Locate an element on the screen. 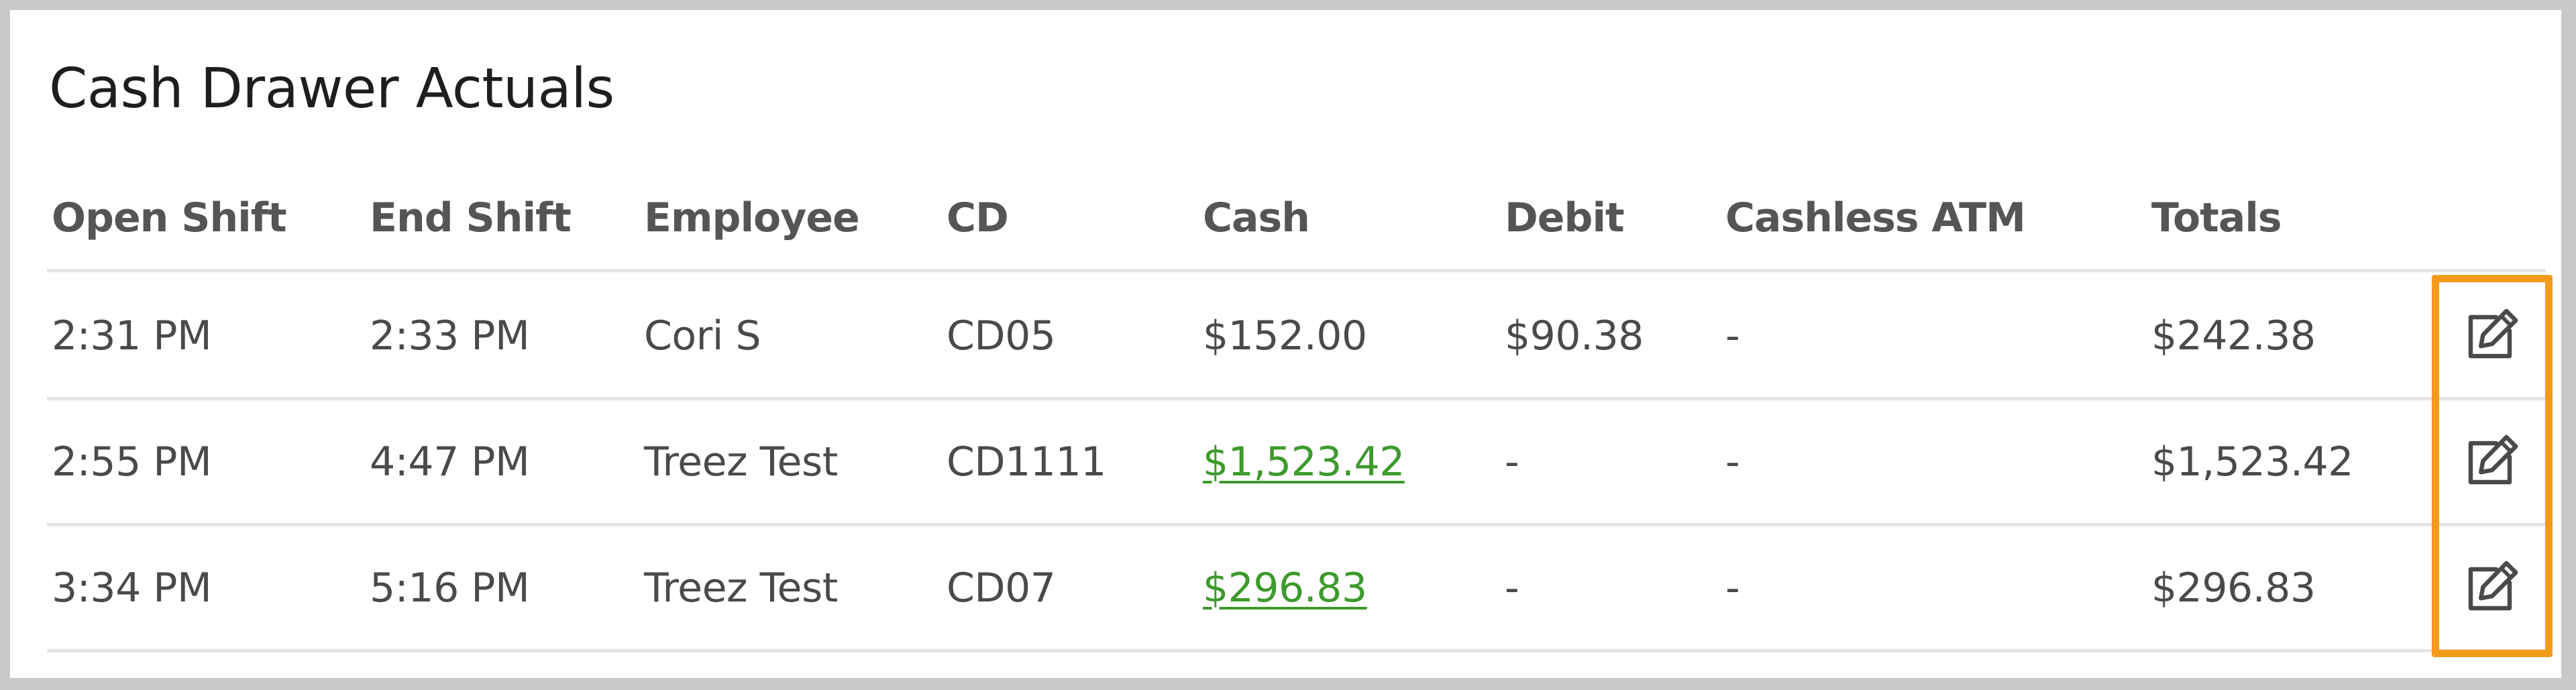  cash-cell: $152.00 is located at coordinates (1285, 335).